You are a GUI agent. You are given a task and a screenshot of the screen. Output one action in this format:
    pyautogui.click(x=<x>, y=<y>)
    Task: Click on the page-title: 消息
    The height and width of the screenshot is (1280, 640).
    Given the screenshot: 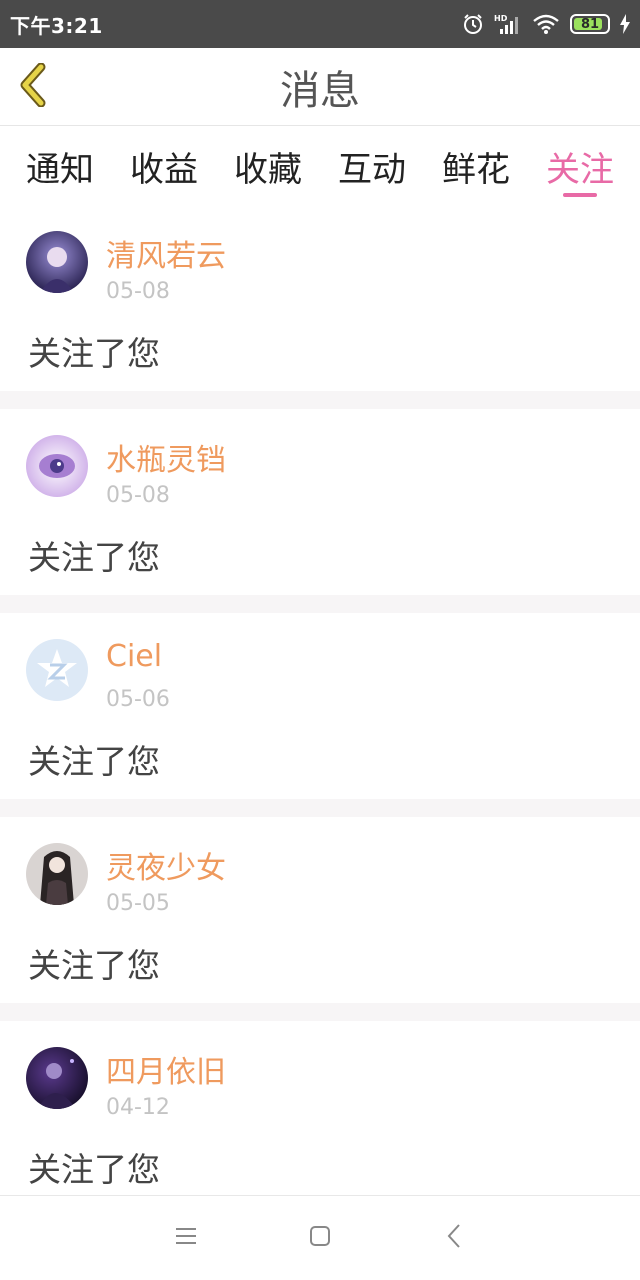 What is the action you would take?
    pyautogui.click(x=320, y=91)
    